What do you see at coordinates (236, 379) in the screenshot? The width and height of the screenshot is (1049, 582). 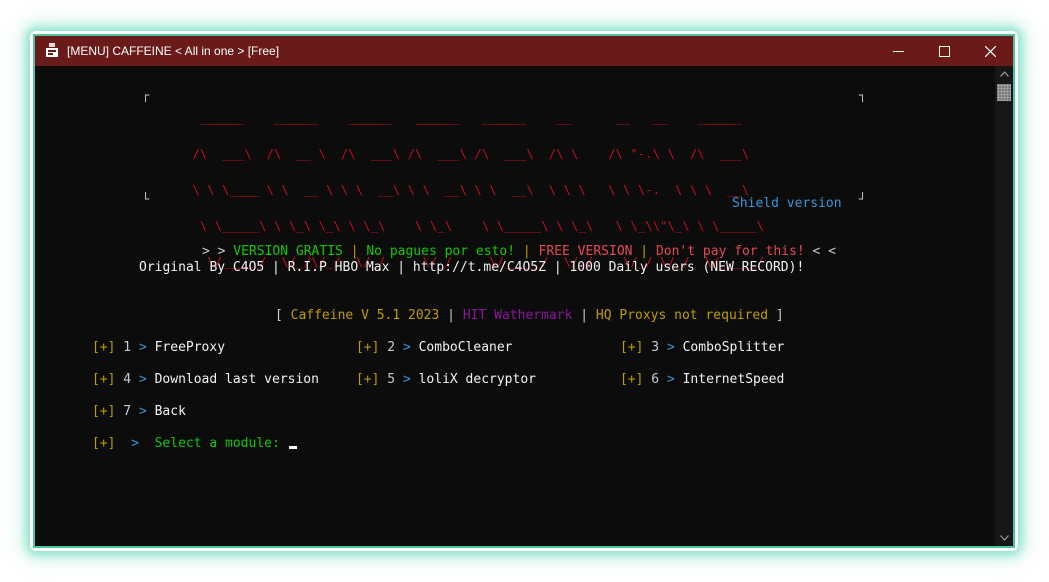 I see `menu-label: Download last version` at bounding box center [236, 379].